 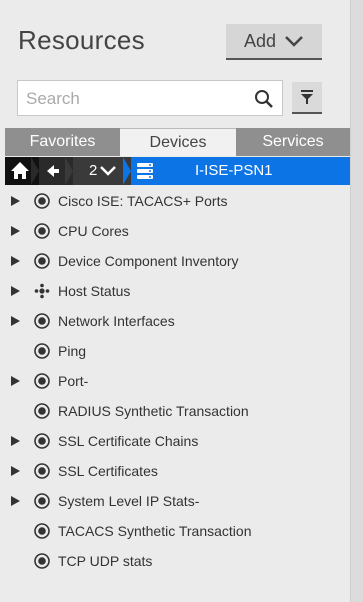 I want to click on tree-item-label: SSL Certificate Chains, so click(x=128, y=441).